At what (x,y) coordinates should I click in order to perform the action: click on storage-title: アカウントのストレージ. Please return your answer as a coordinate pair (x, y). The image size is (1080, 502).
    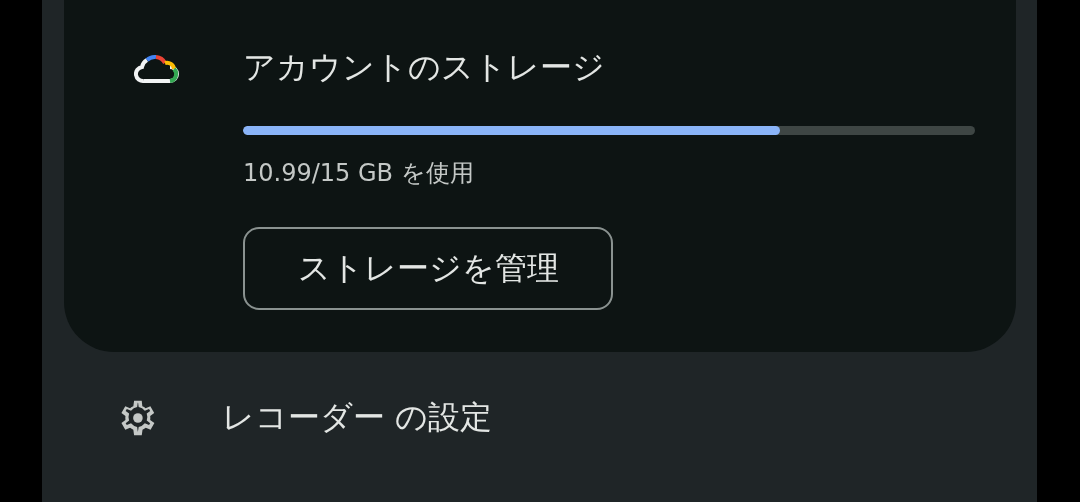
    Looking at the image, I should click on (424, 67).